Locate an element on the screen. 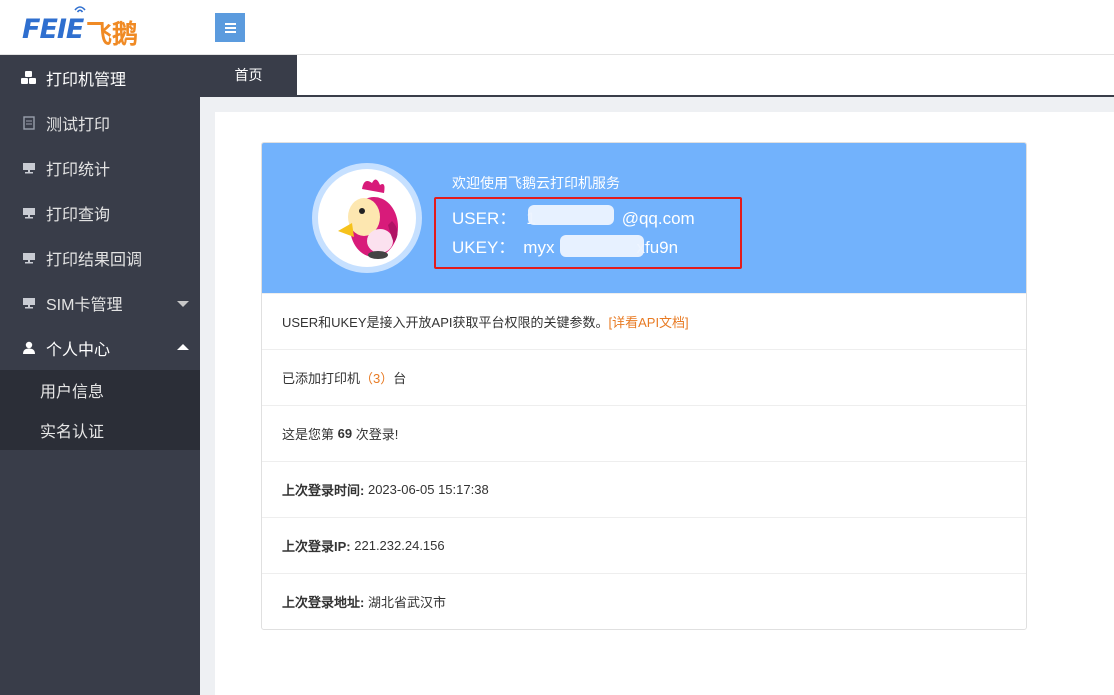 The image size is (1114, 695). penguin-mascot-icon is located at coordinates (368, 219).